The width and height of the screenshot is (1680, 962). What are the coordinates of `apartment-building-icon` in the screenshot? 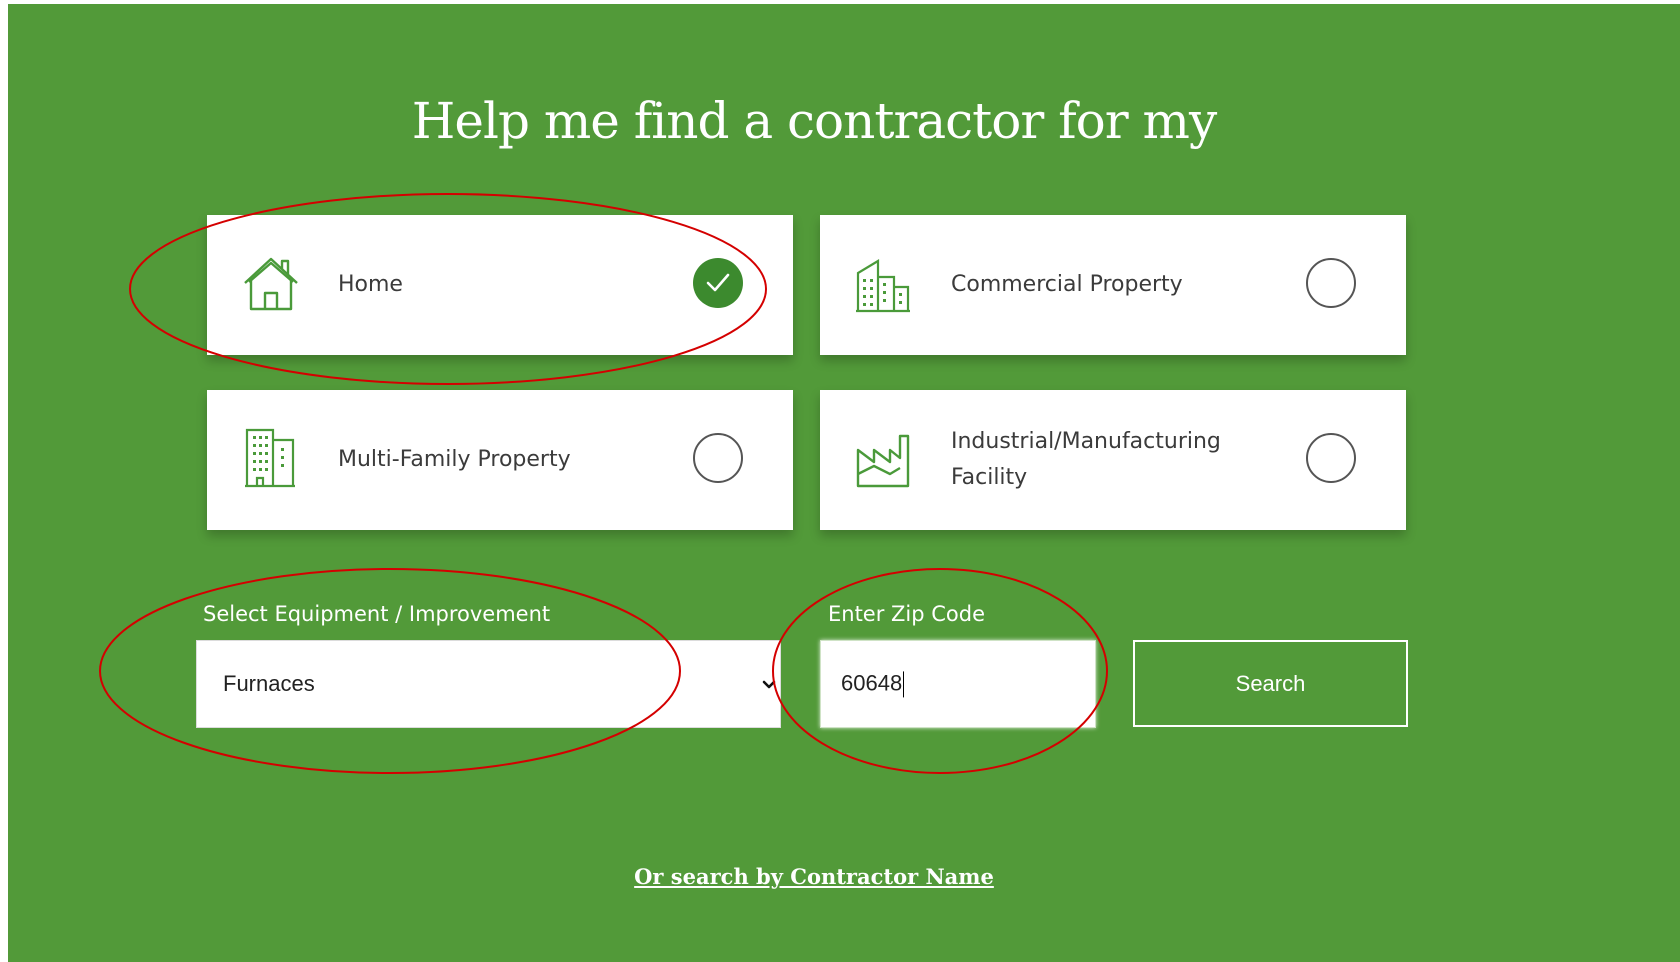 It's located at (271, 458).